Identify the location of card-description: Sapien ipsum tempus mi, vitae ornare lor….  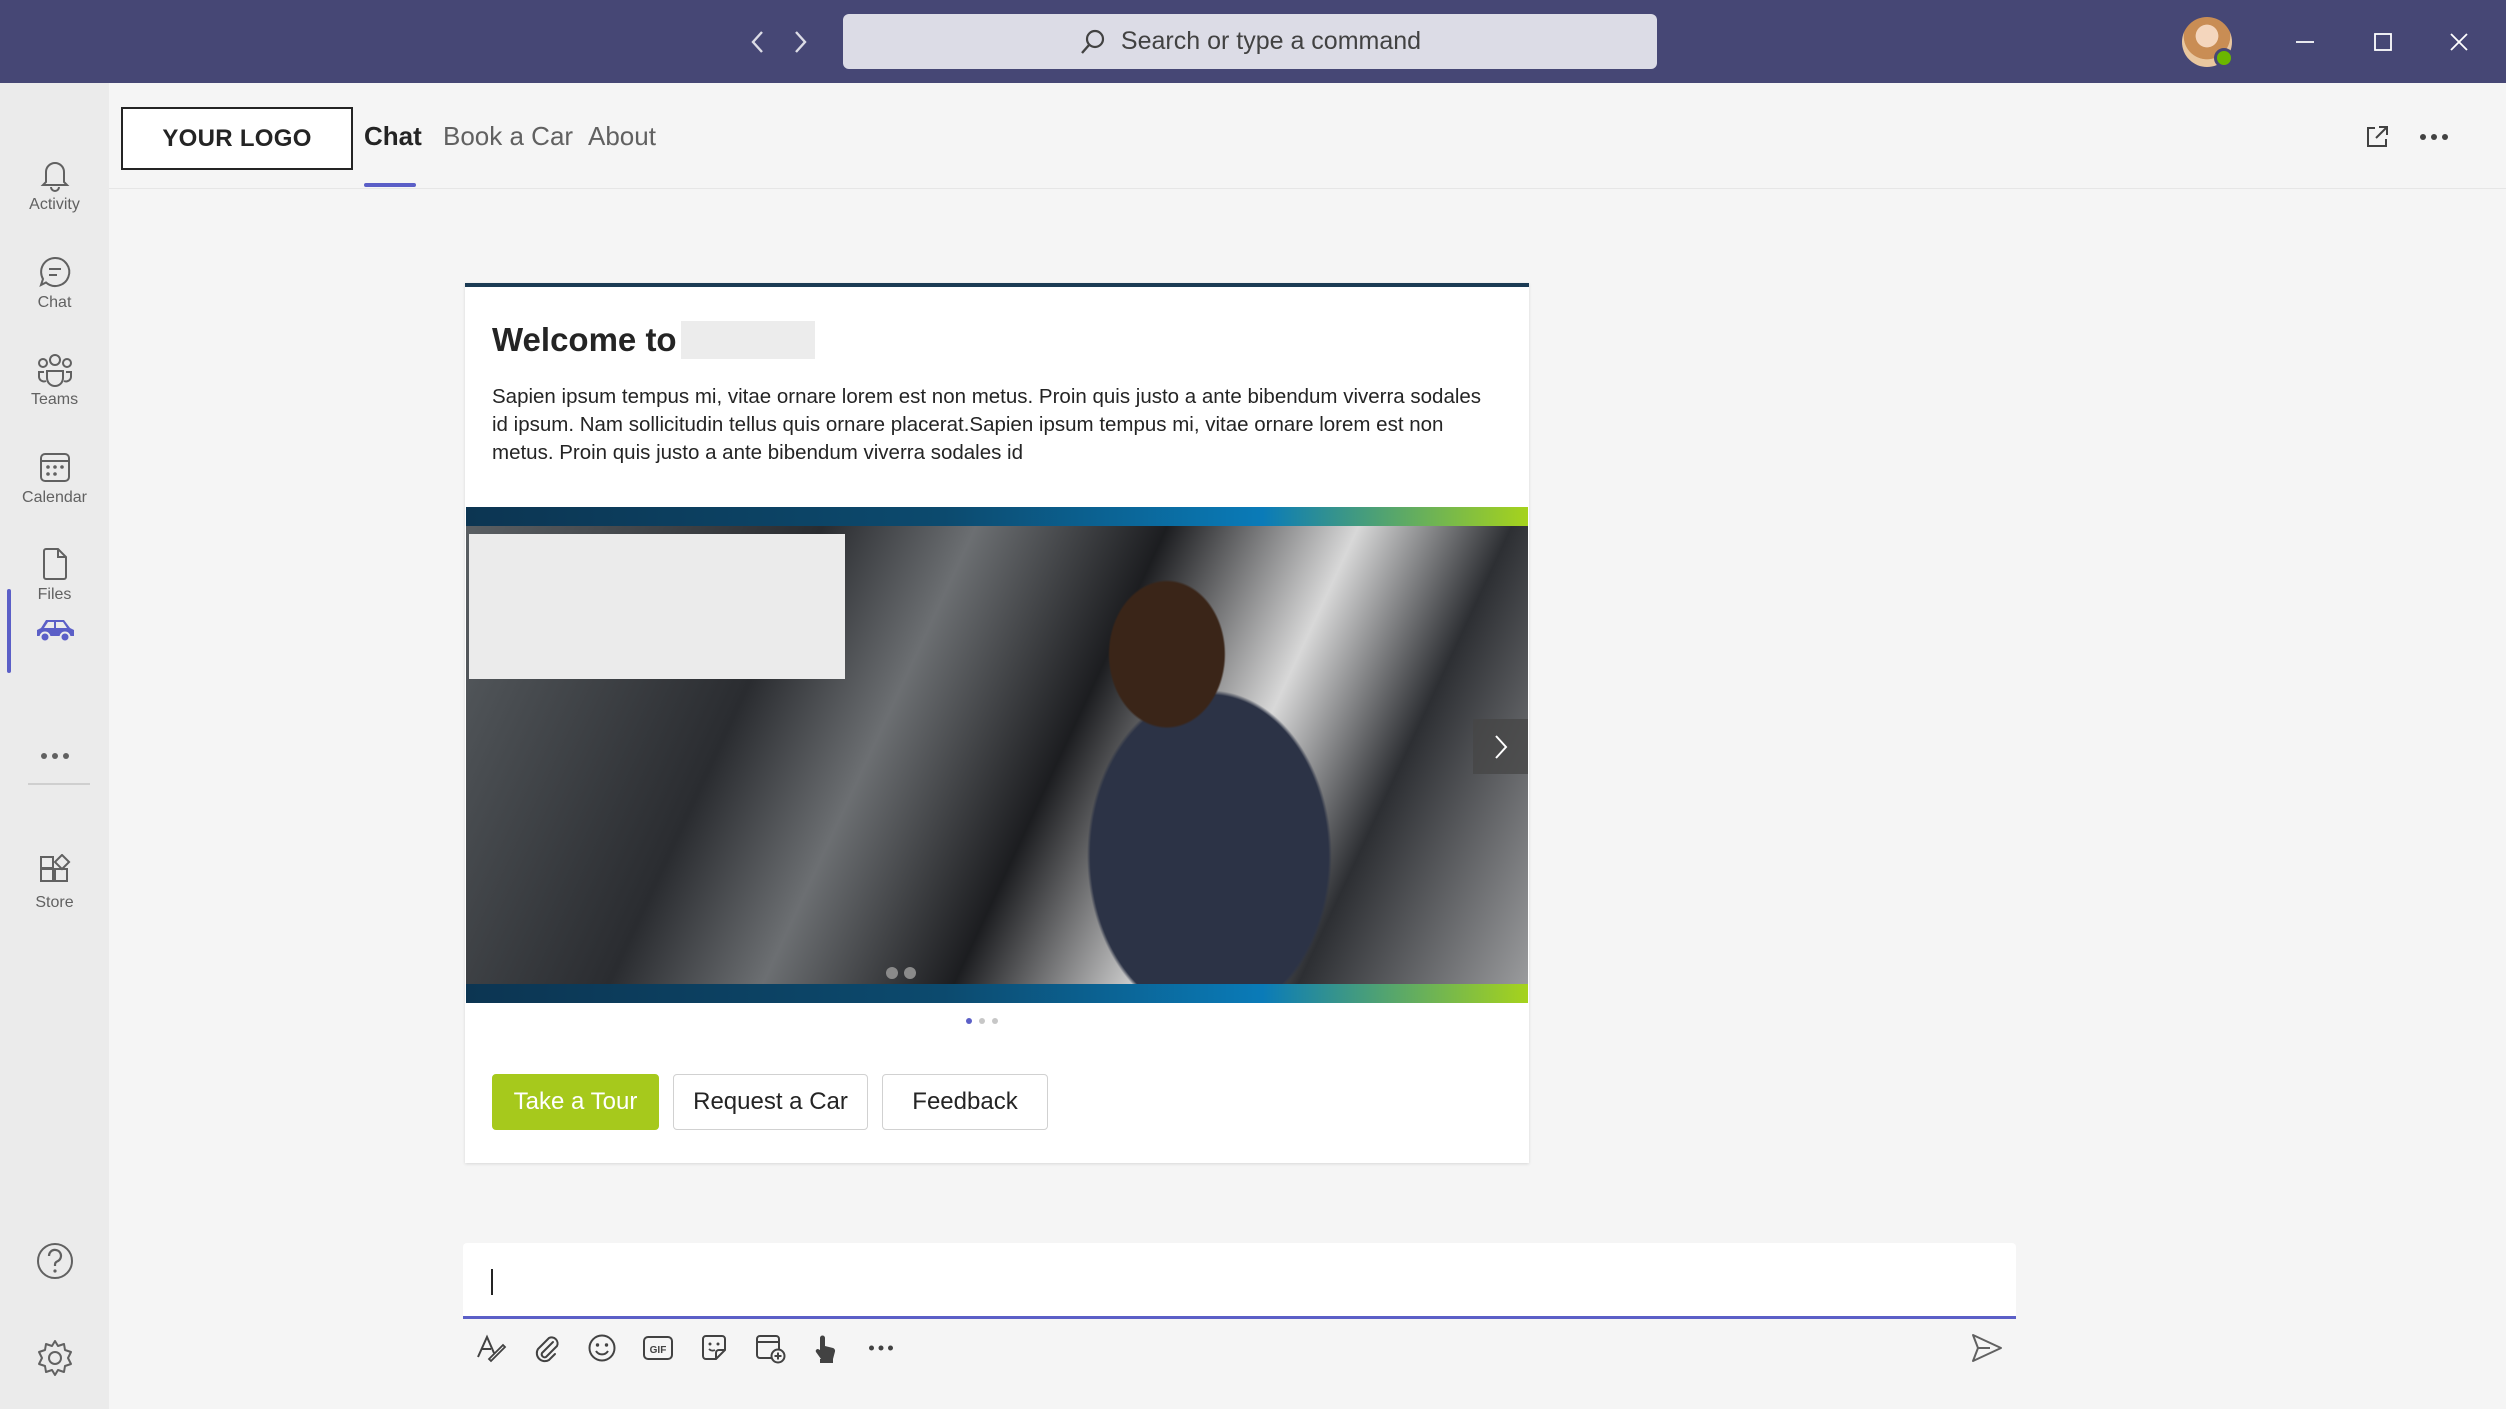
(987, 424).